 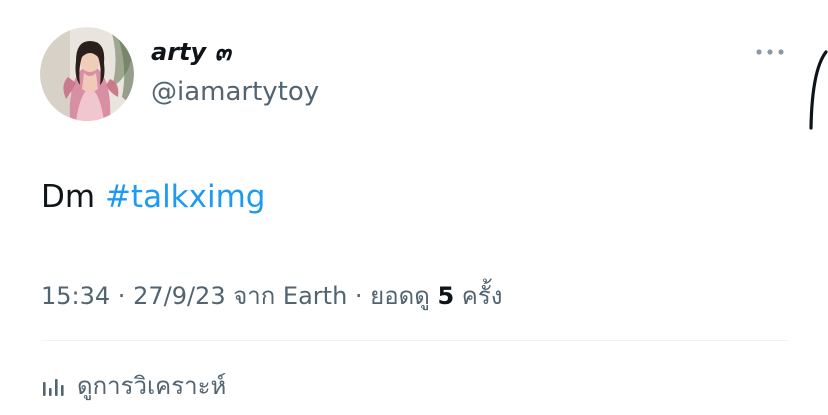 What do you see at coordinates (478, 296) in the screenshot?
I see `views-suffix: ครั้ง` at bounding box center [478, 296].